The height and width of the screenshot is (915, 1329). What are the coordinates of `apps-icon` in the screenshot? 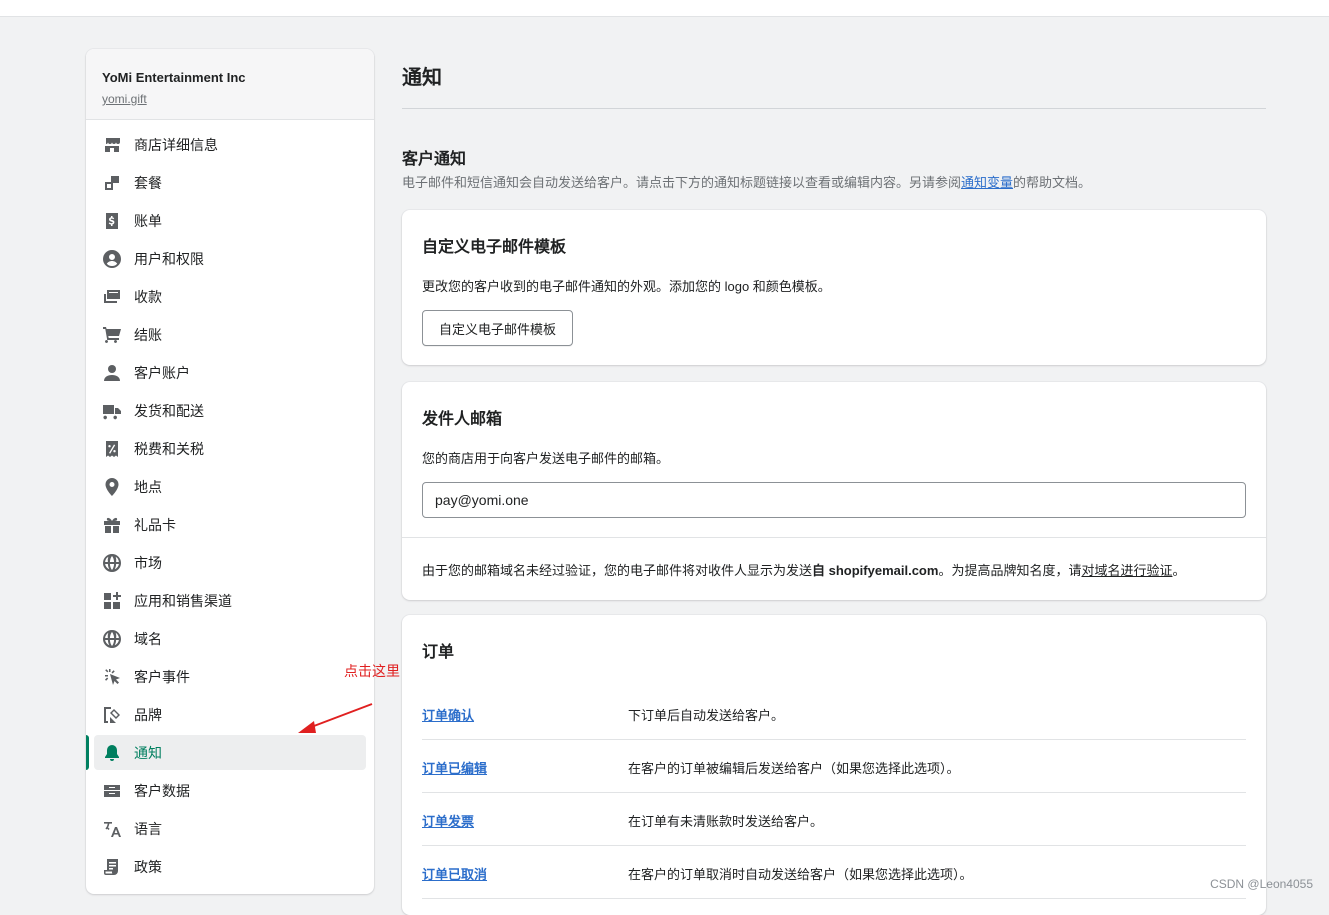 It's located at (112, 601).